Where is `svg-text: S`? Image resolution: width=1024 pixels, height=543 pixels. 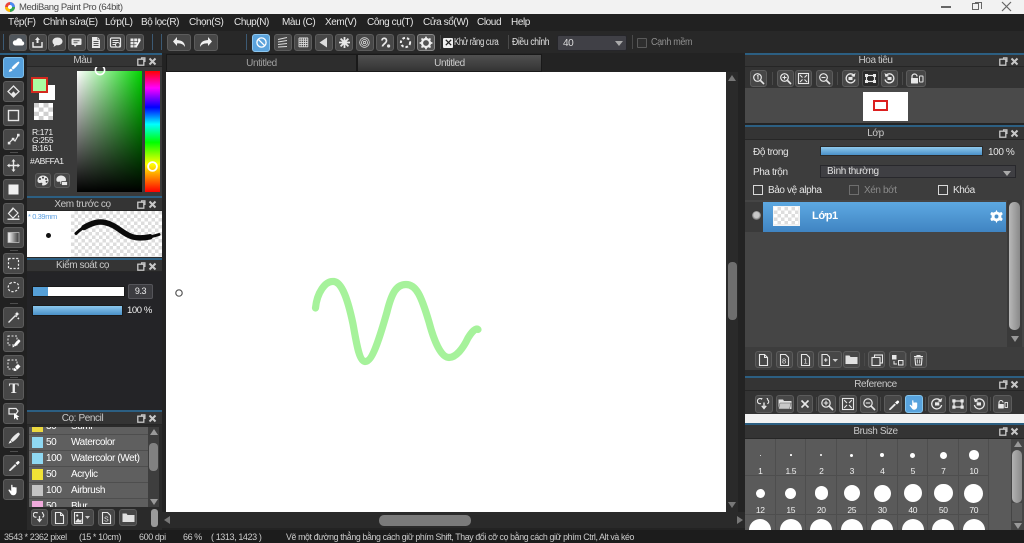 svg-text: S is located at coordinates (106, 519).